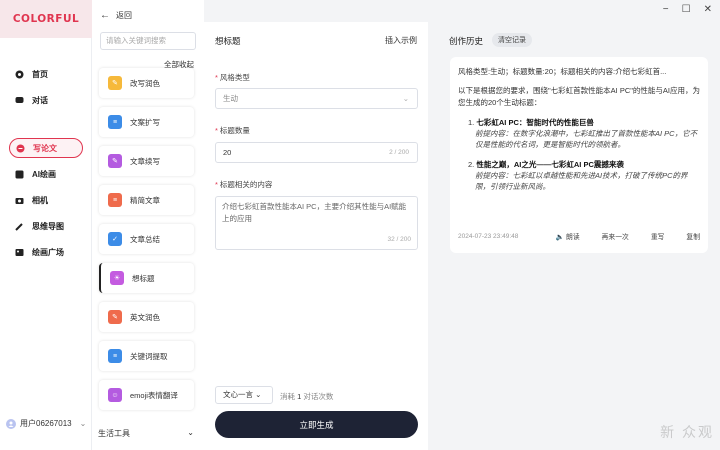 The height and width of the screenshot is (450, 720). What do you see at coordinates (115, 239) in the screenshot?
I see `summary-icon: ✓` at bounding box center [115, 239].